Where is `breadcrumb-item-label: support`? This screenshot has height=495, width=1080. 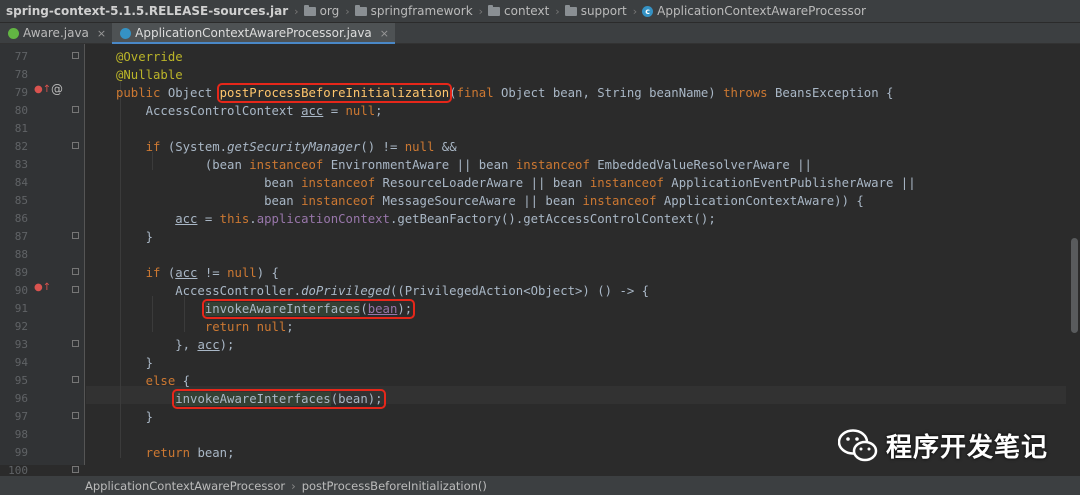 breadcrumb-item-label: support is located at coordinates (603, 11).